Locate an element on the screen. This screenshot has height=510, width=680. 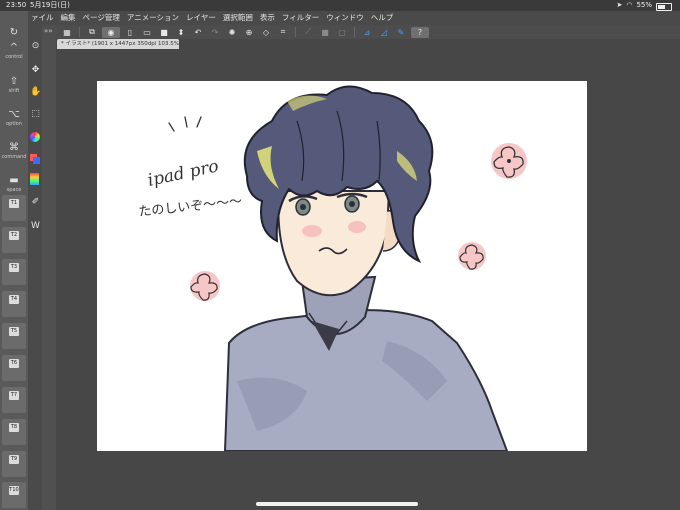
wifi-icon: ◠ is located at coordinates (629, 5).